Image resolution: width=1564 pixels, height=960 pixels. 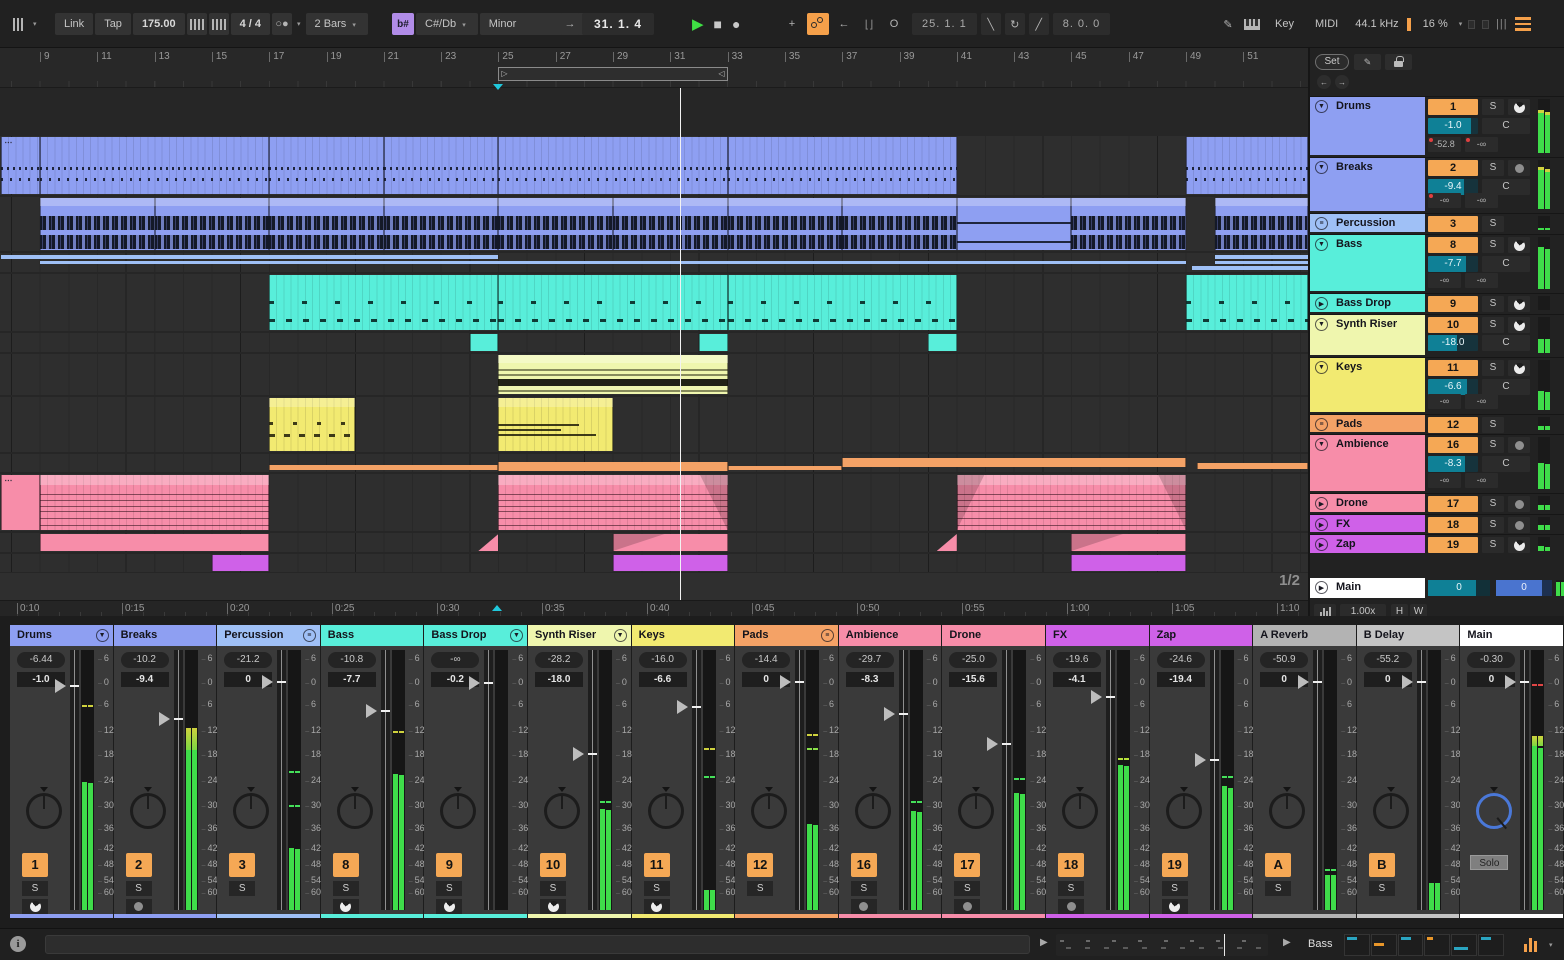 I want to click on track-number-badge: 17, so click(x=1453, y=504).